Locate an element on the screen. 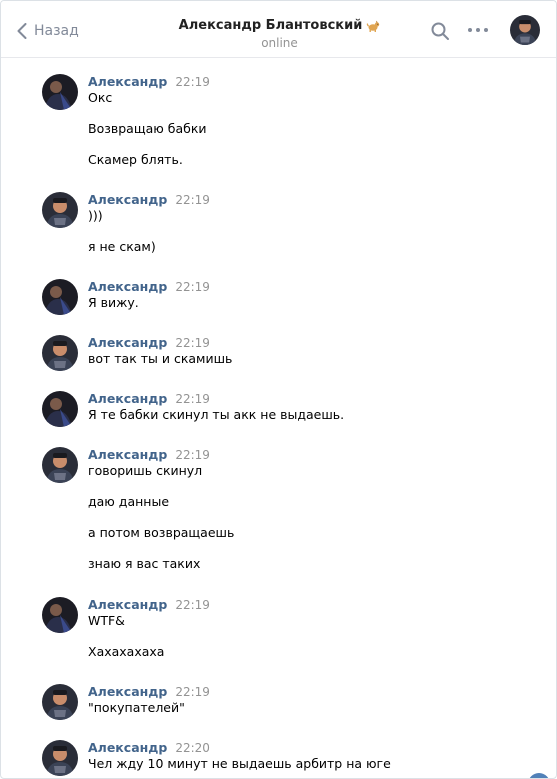 The height and width of the screenshot is (779, 557). peer-name-row: Александр Блантовский is located at coordinates (280, 25).